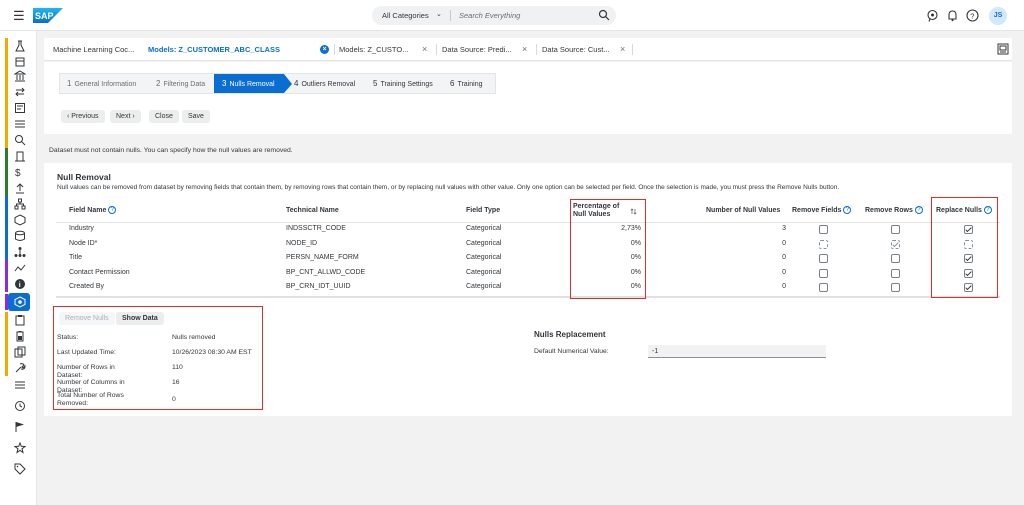 The height and width of the screenshot is (505, 1024). Describe the element at coordinates (743, 211) in the screenshot. I see `column-header-number-null: Number of Null Values` at that location.